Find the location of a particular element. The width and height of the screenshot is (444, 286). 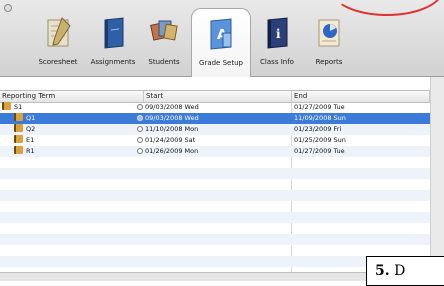

reports-icon is located at coordinates (329, 33).